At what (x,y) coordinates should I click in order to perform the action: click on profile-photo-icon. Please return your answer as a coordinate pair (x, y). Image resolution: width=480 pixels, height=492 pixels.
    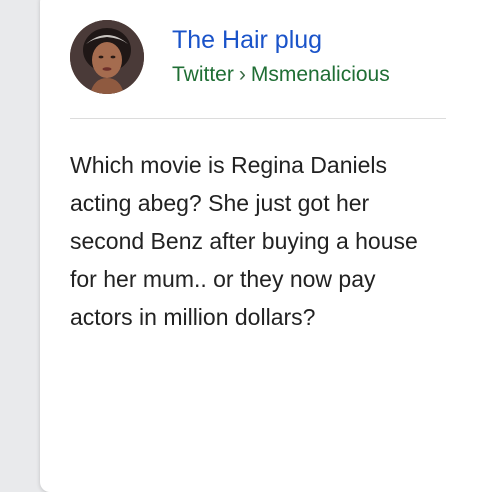
    Looking at the image, I should click on (107, 57).